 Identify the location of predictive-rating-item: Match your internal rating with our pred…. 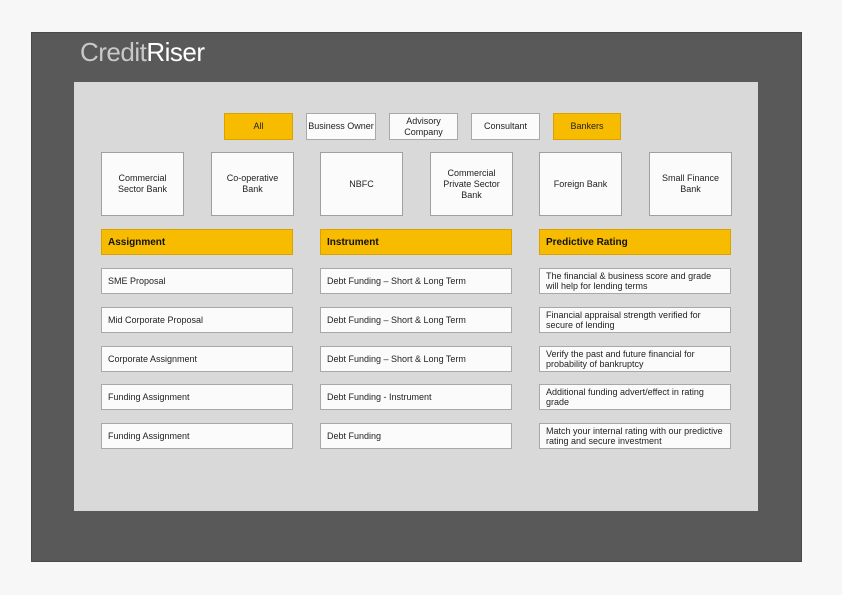
(635, 436).